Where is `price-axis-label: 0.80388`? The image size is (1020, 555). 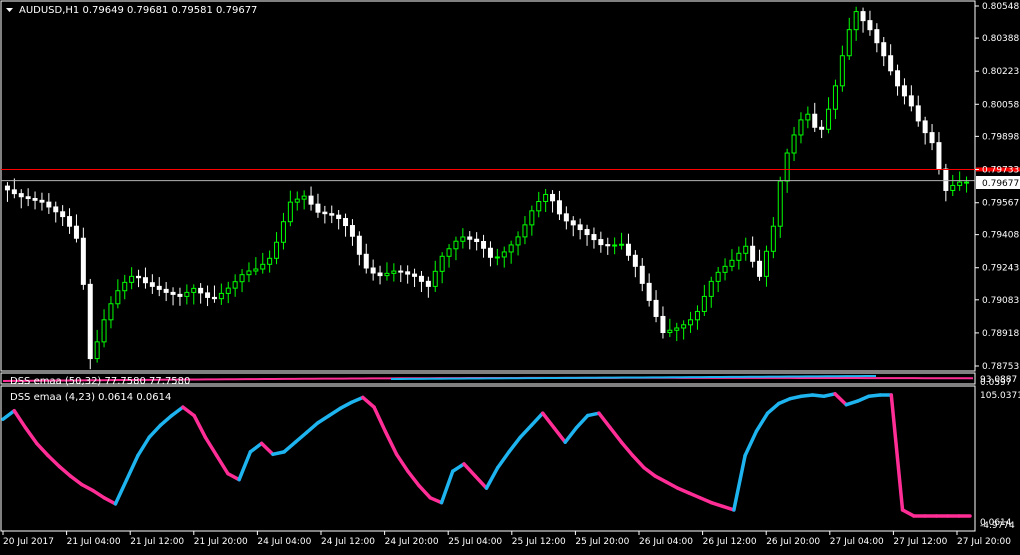 price-axis-label: 0.80388 is located at coordinates (1000, 39).